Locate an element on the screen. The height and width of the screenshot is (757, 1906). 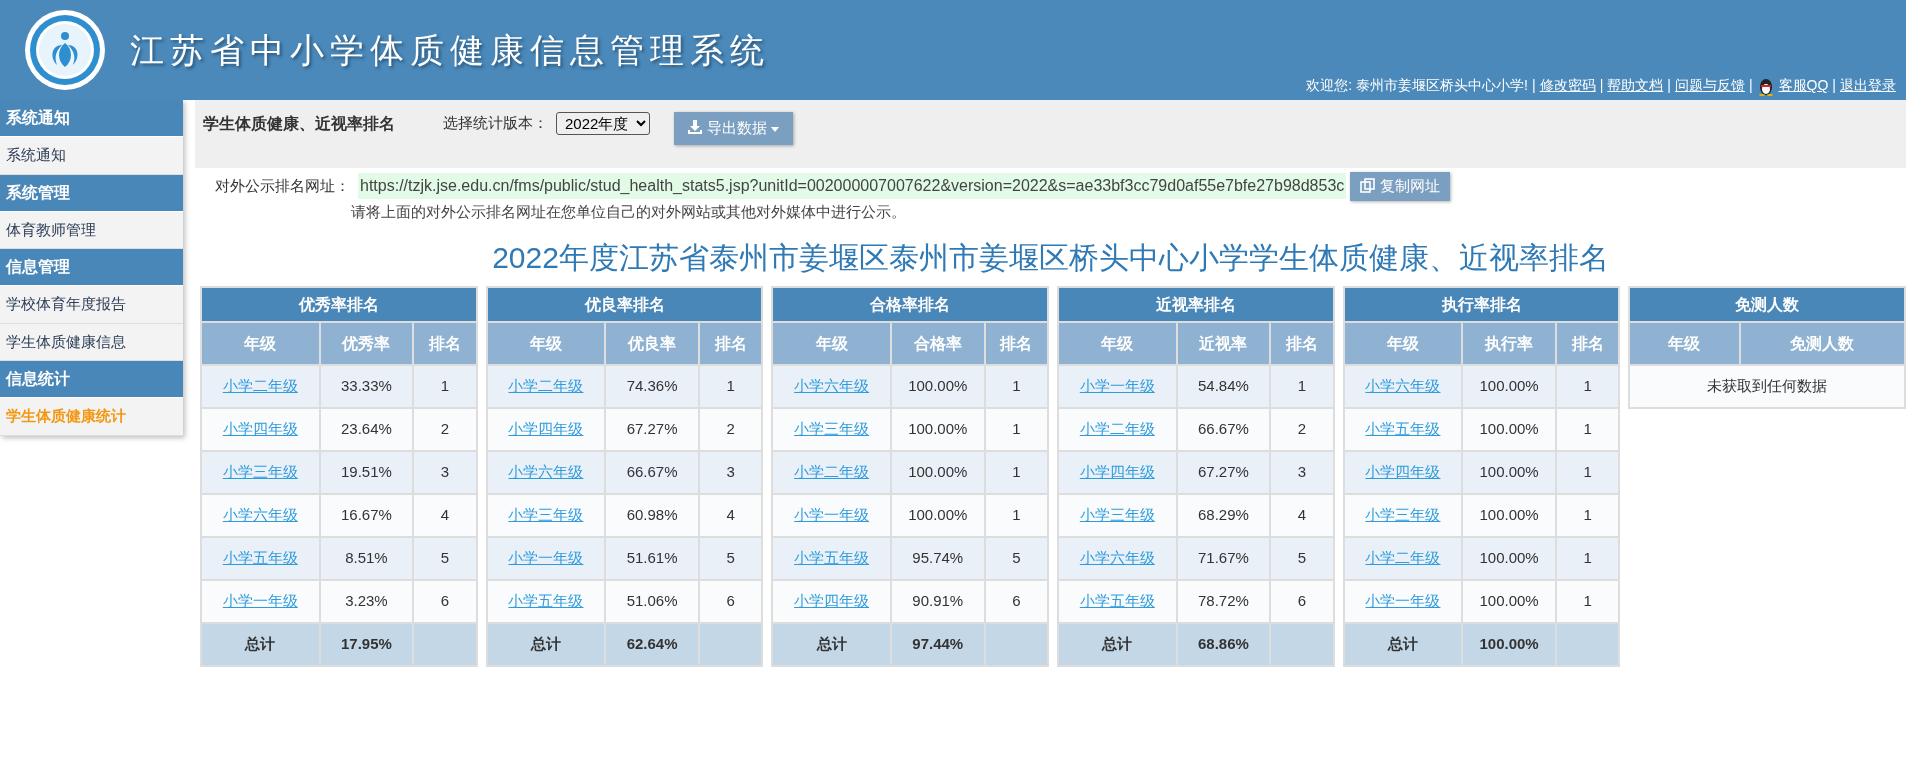
sidebar-item: 系统通知 is located at coordinates (91, 156).